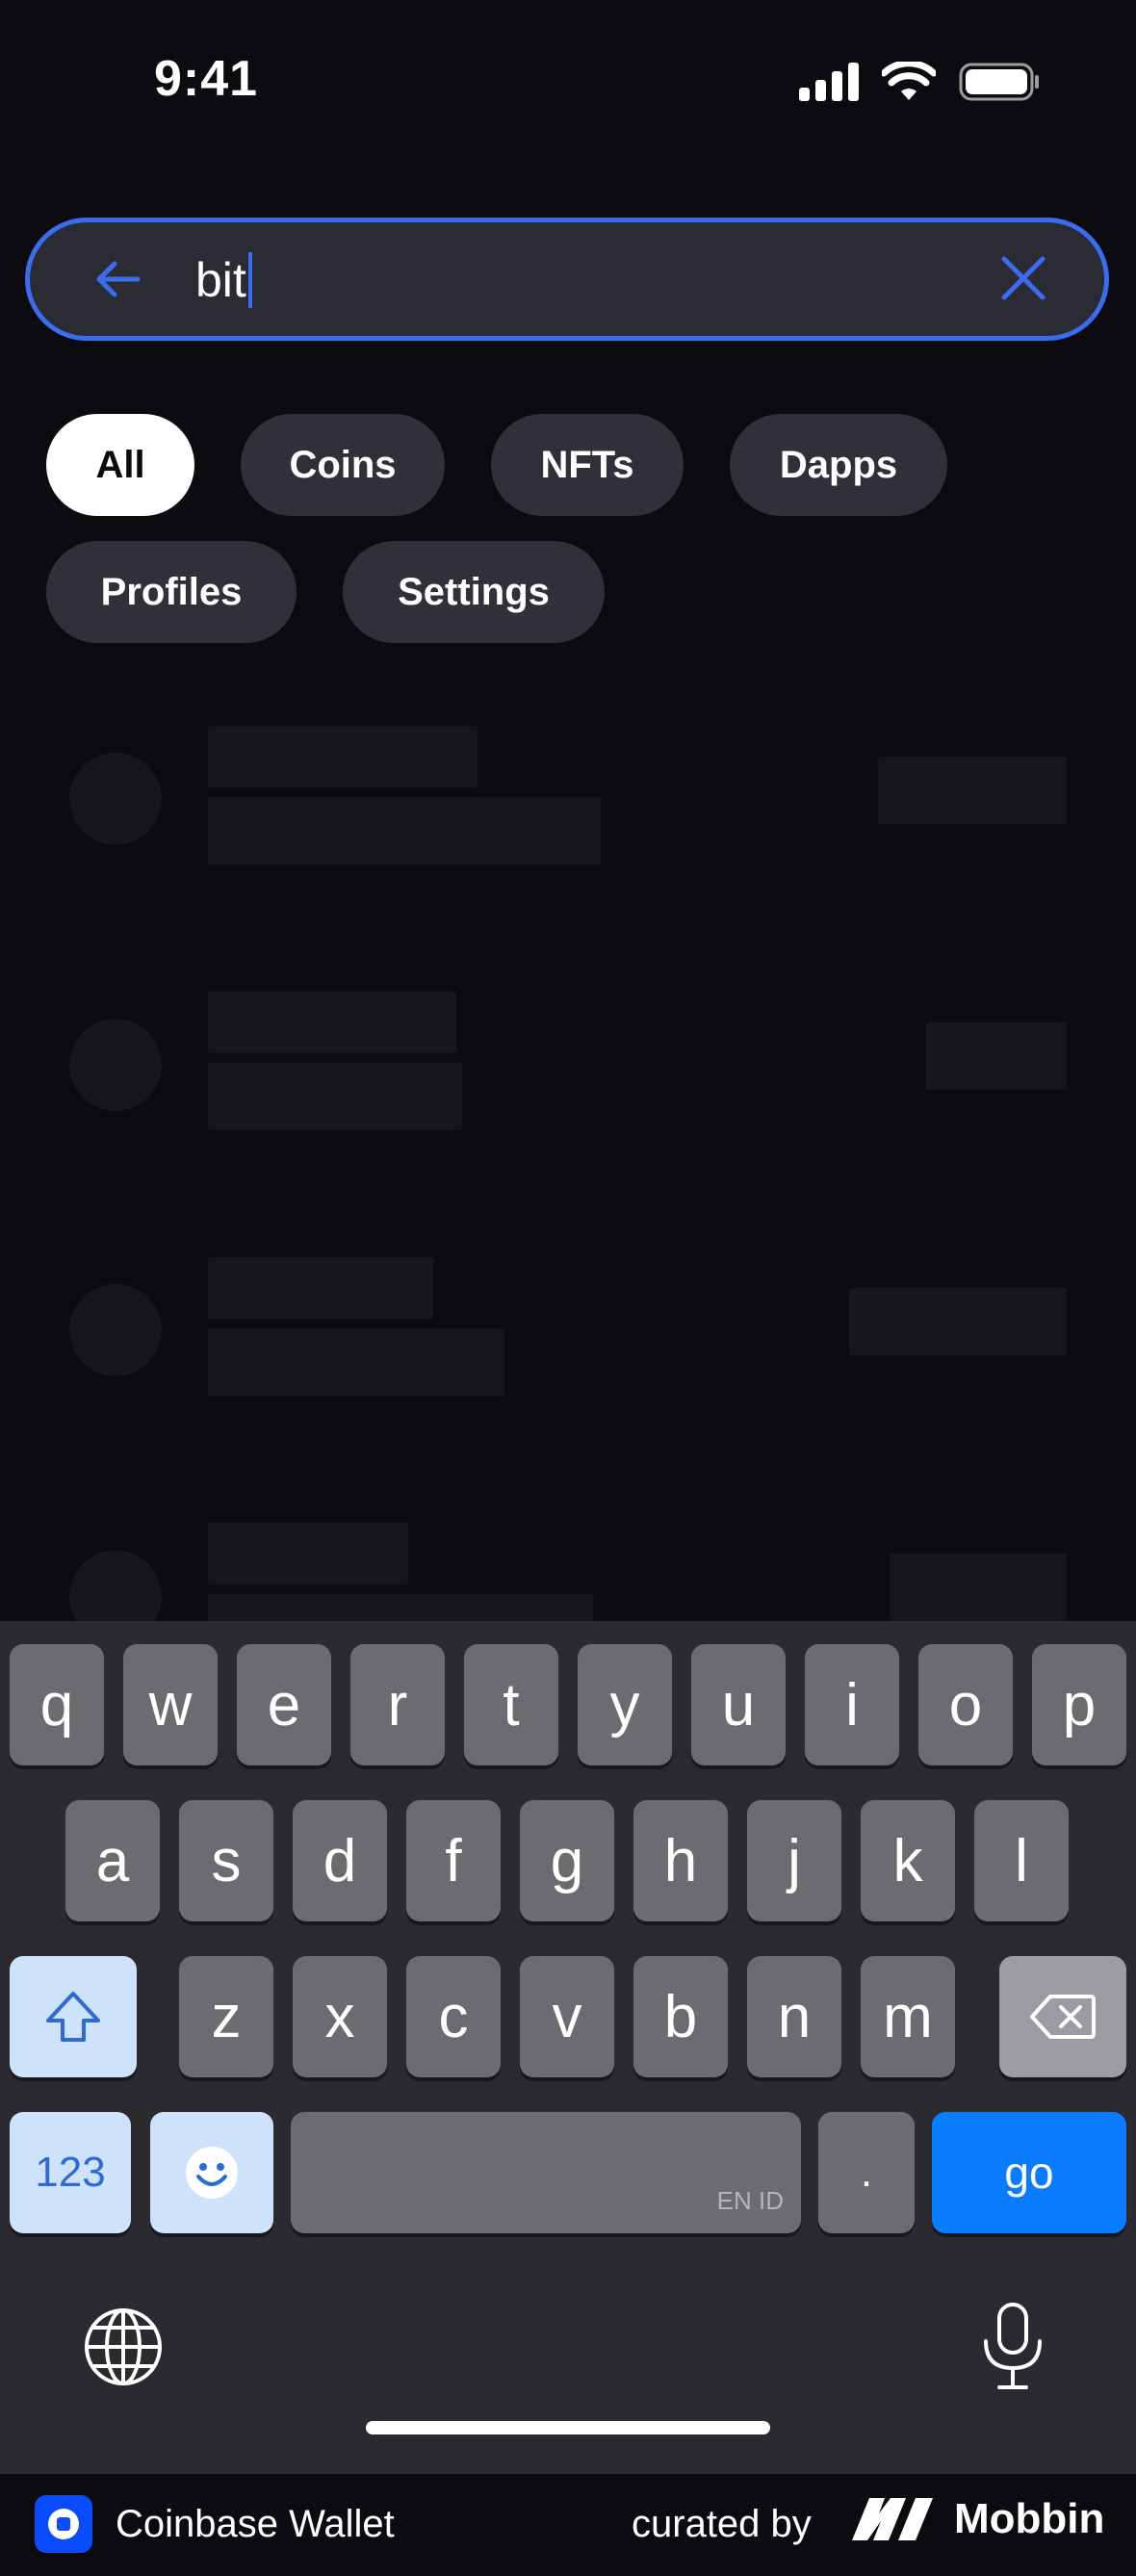  What do you see at coordinates (454, 2017) in the screenshot?
I see `key-c: c` at bounding box center [454, 2017].